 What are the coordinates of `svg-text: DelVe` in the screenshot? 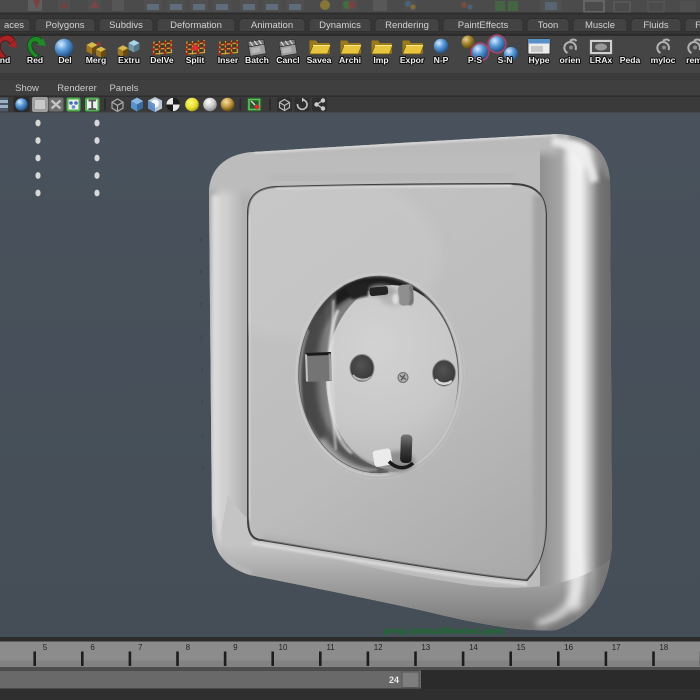 It's located at (162, 60).